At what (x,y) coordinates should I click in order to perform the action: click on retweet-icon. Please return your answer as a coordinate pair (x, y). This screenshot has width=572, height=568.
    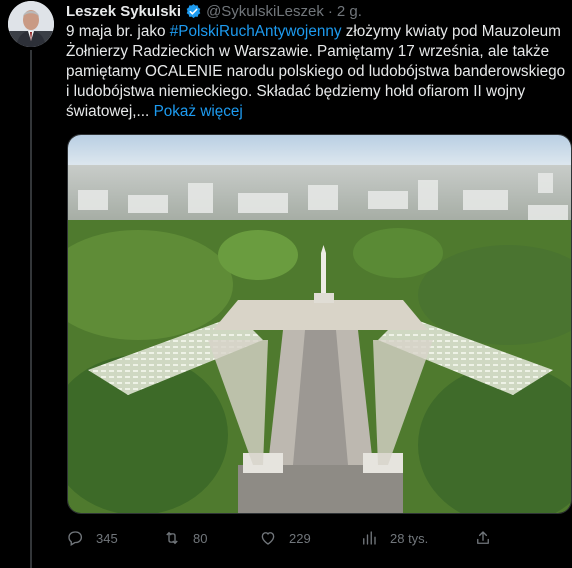
    Looking at the image, I should click on (172, 538).